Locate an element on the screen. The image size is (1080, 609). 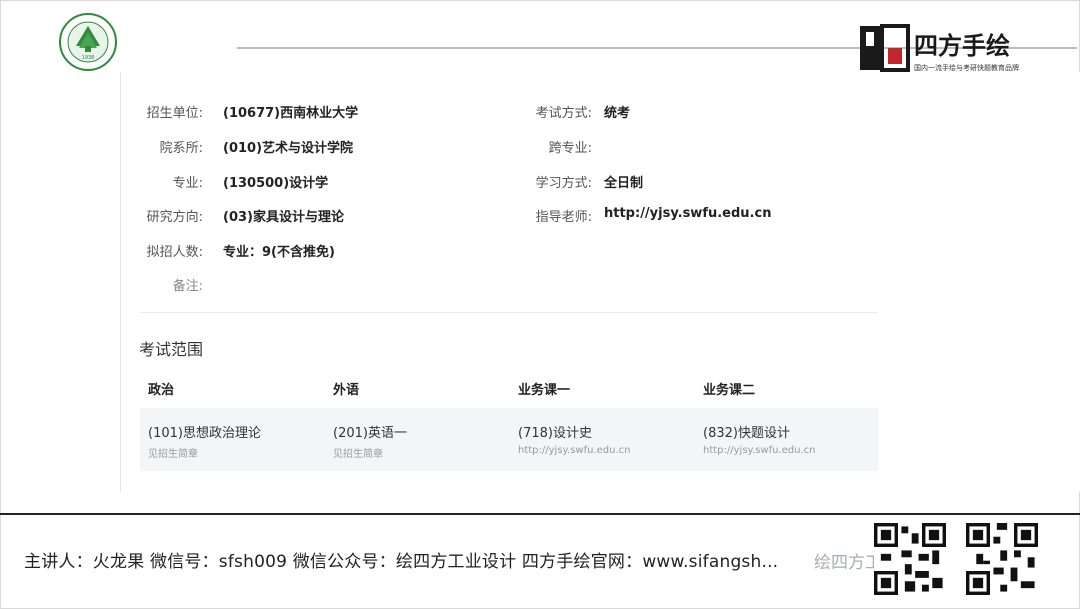
info-value: (010)艺术与设计学院 is located at coordinates (288, 148).